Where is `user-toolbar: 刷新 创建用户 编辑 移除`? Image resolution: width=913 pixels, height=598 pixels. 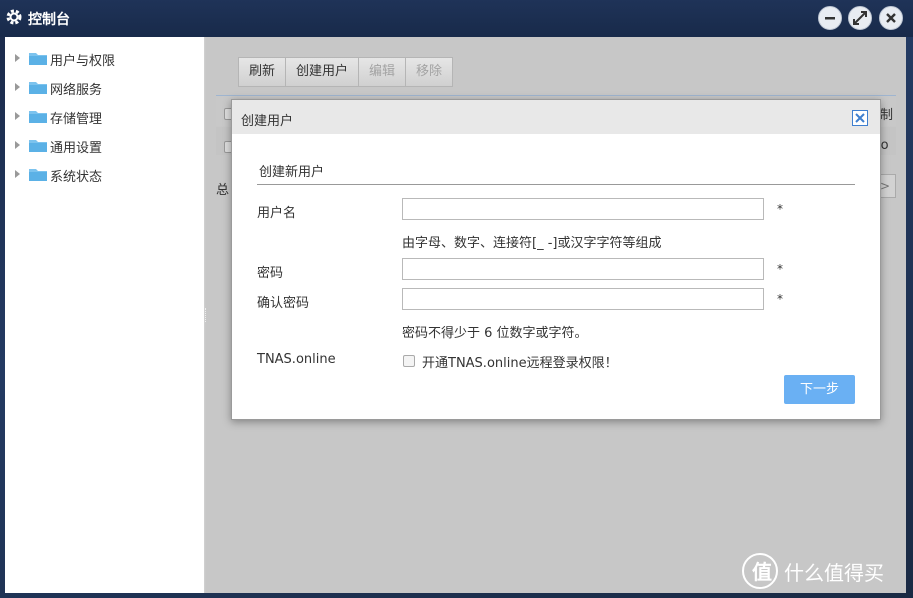 user-toolbar: 刷新 创建用户 编辑 移除 is located at coordinates (346, 72).